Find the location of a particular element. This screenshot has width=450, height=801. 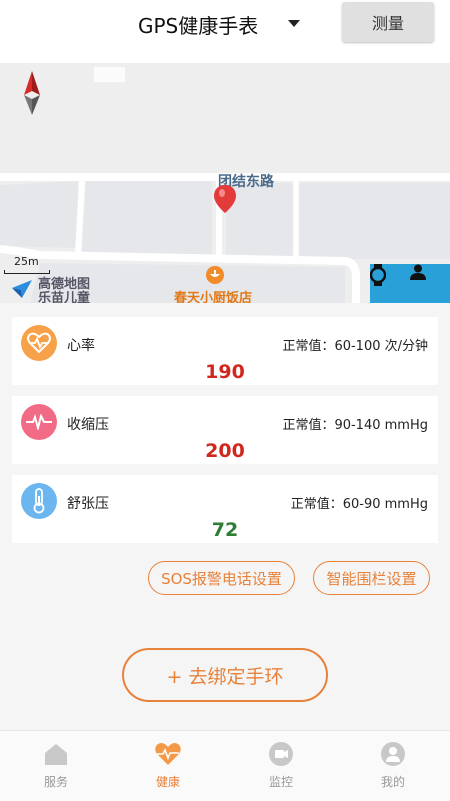

heart-rate-icon is located at coordinates (39, 343).